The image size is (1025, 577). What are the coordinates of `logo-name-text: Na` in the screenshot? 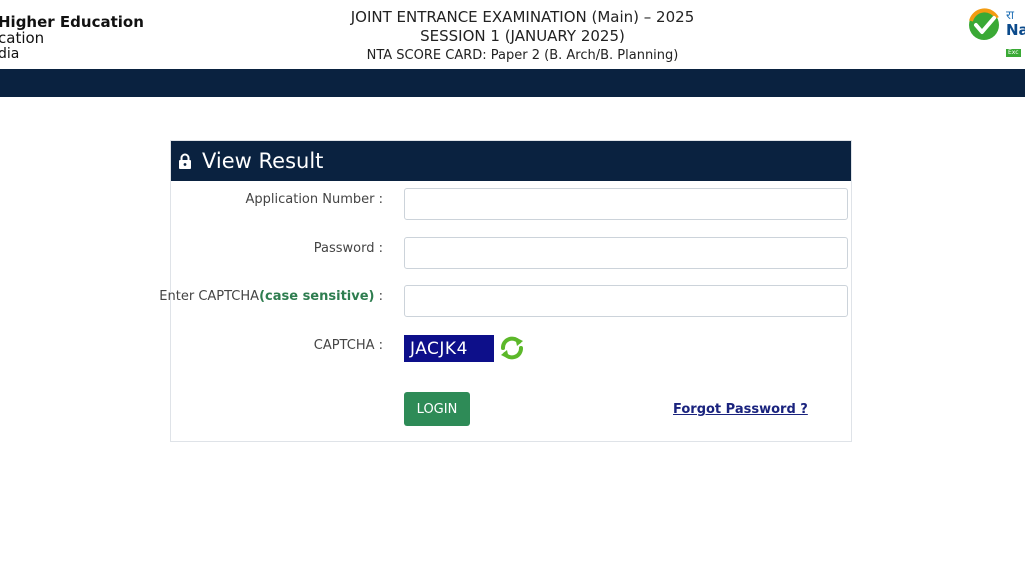 It's located at (1015, 30).